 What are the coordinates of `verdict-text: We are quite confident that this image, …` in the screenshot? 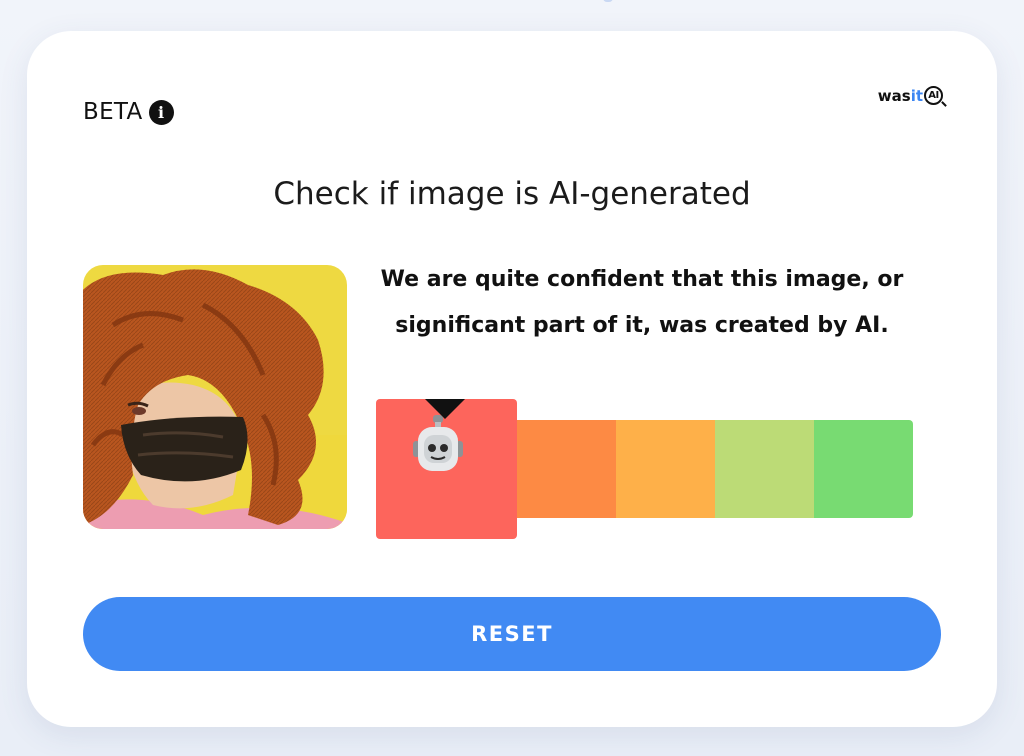 It's located at (642, 303).